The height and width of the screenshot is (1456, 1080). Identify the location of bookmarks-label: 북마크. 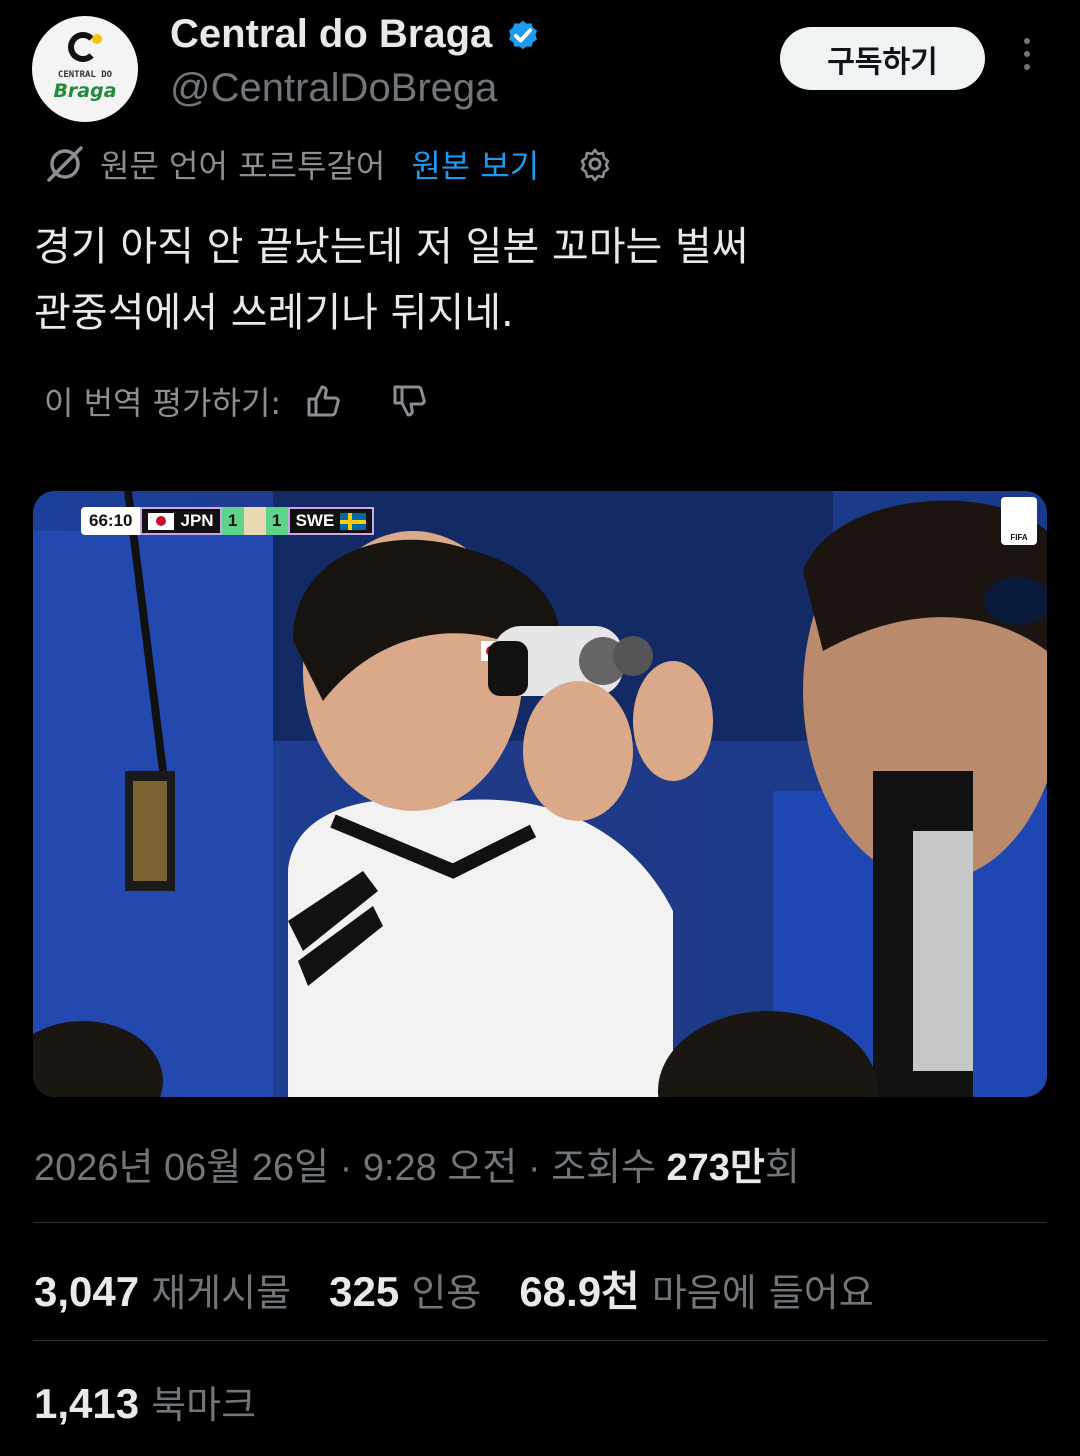
(204, 1405).